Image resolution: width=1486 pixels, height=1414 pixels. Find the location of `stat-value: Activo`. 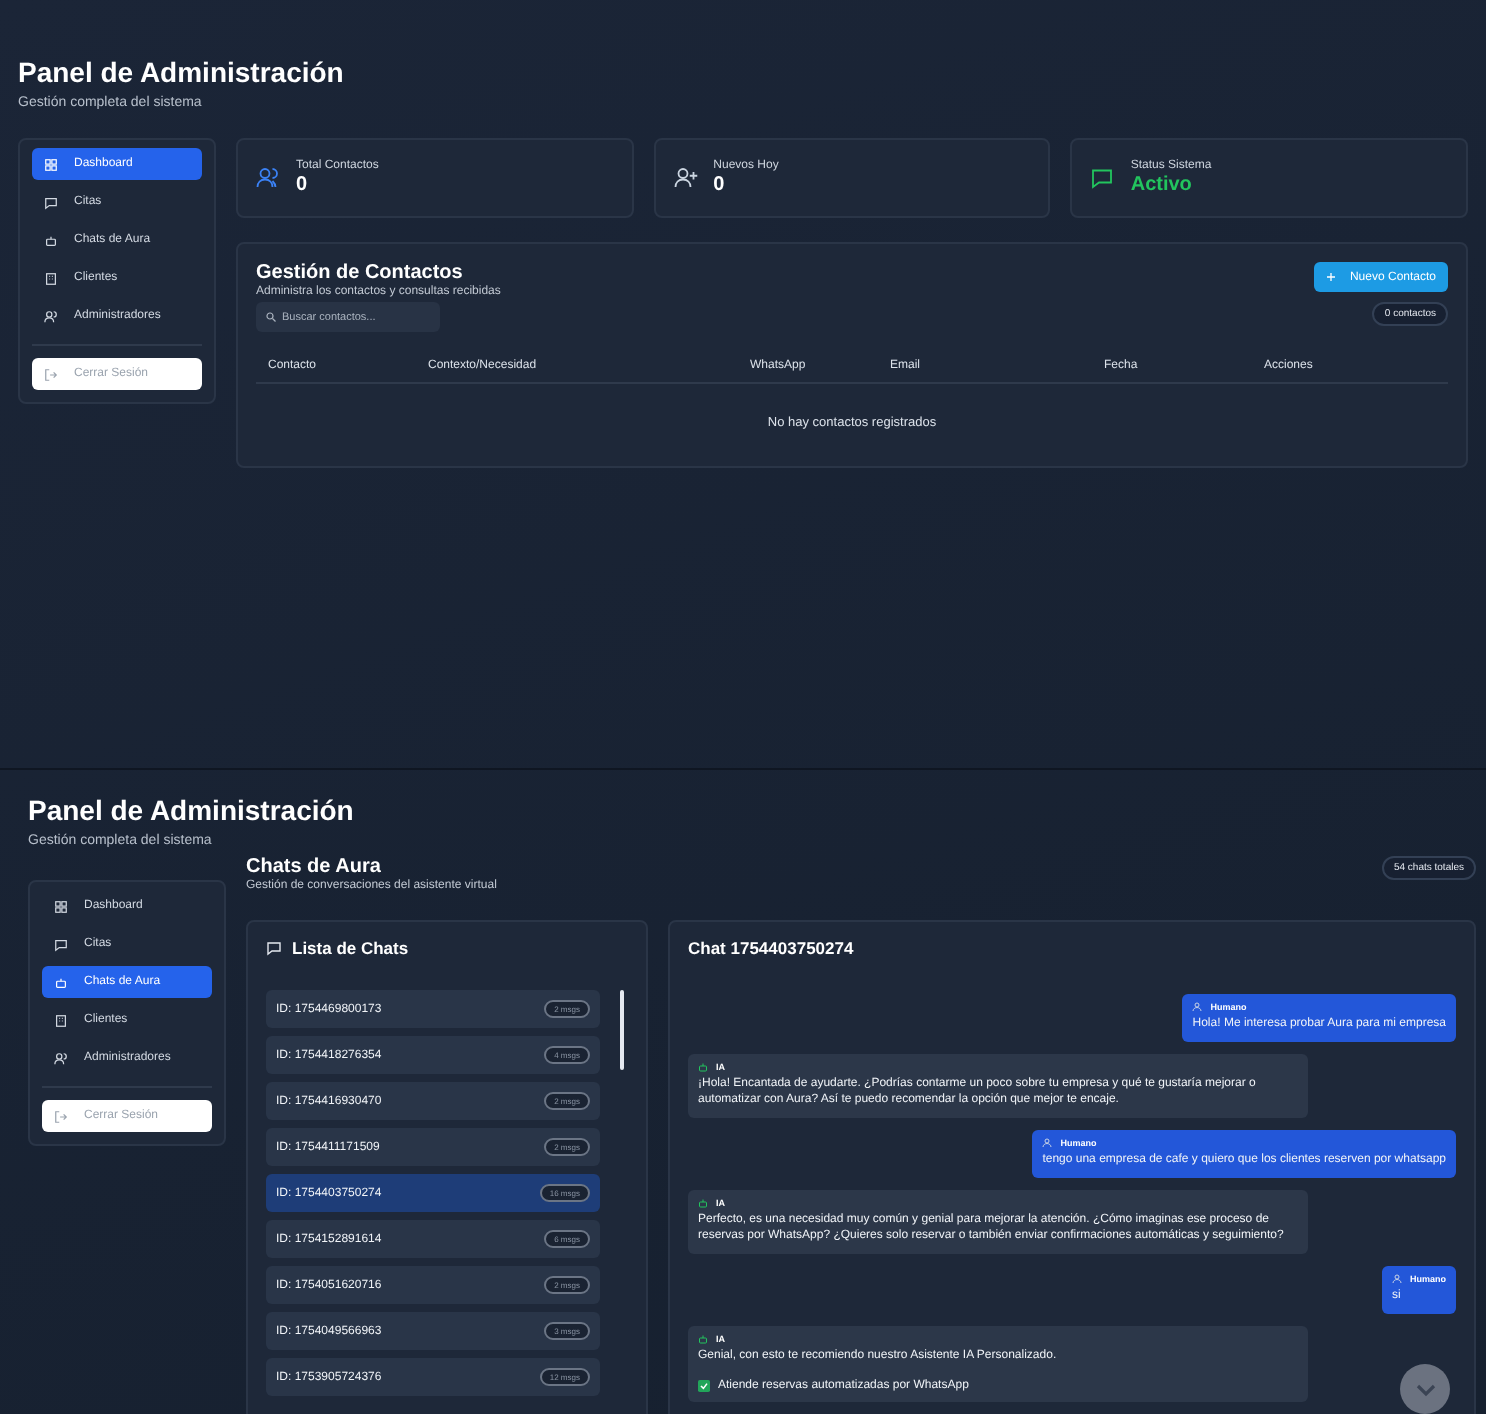

stat-value: Activo is located at coordinates (1162, 185).